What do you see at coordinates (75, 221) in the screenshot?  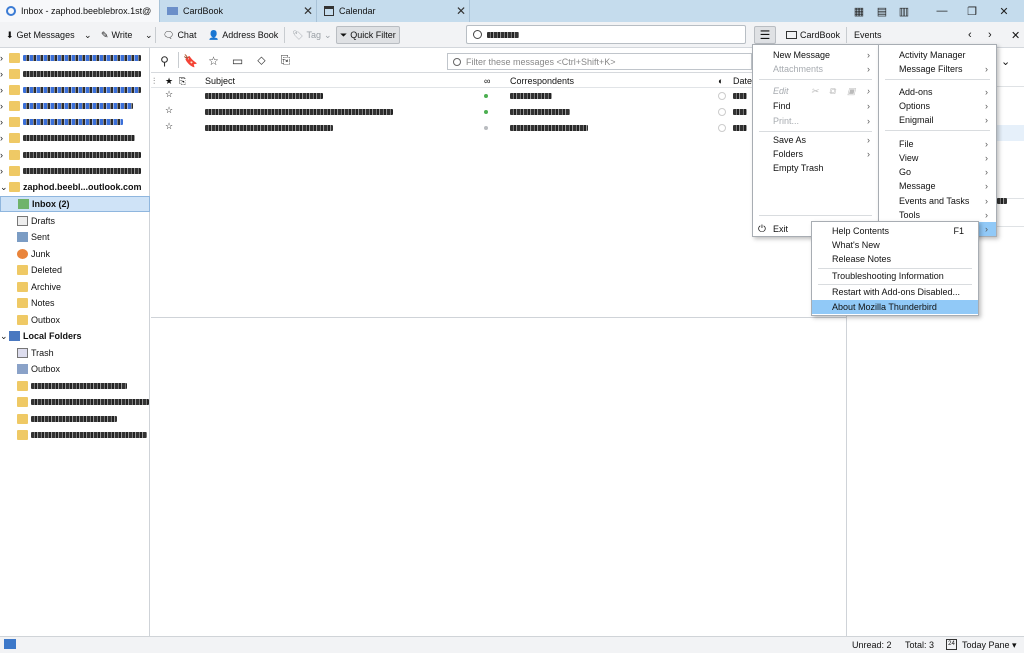 I see `folder-drafts: Drafts` at bounding box center [75, 221].